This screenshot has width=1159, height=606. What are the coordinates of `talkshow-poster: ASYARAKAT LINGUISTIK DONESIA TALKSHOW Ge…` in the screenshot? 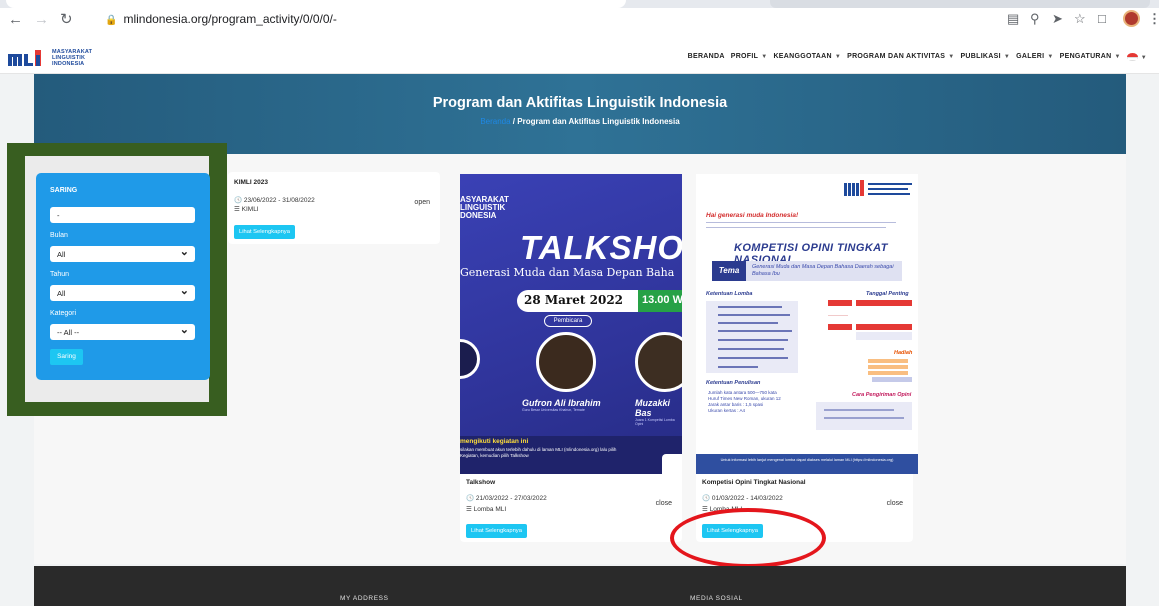 It's located at (571, 324).